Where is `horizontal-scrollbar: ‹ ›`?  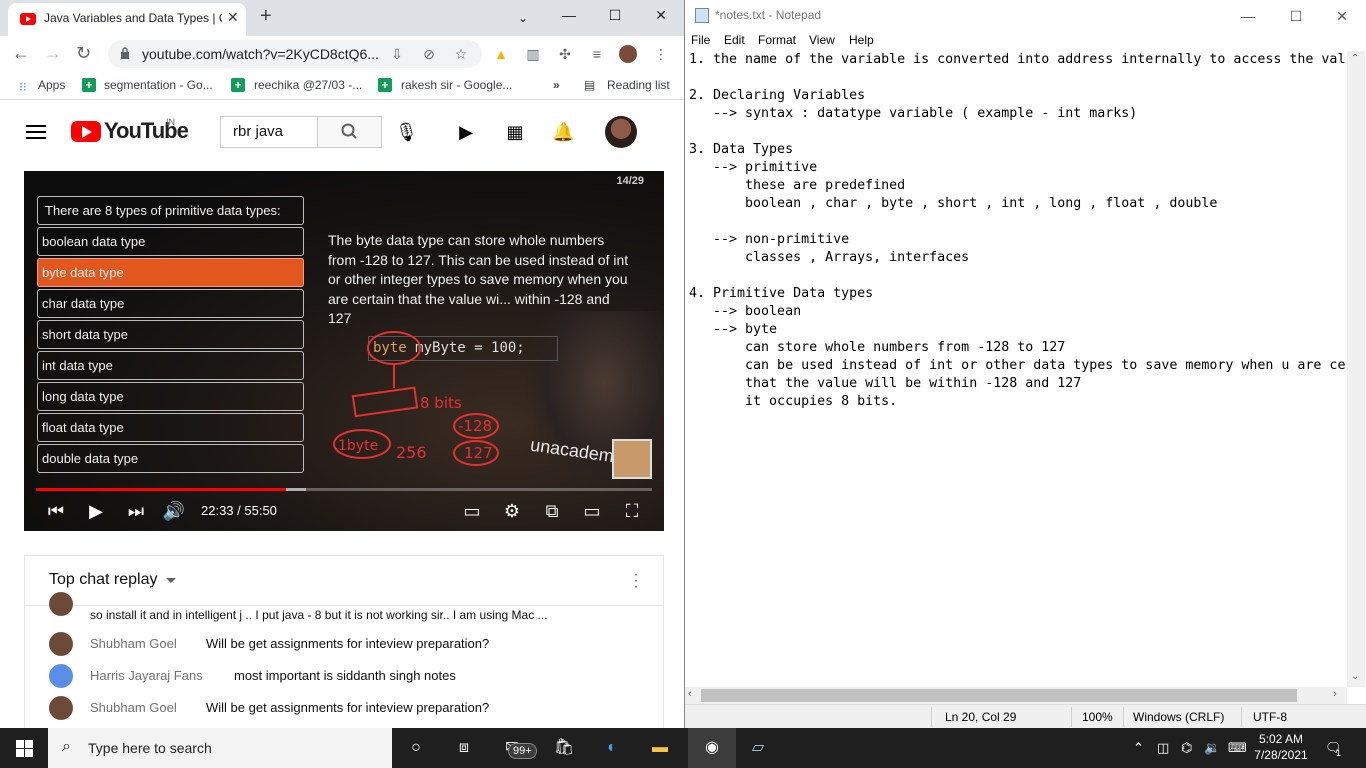 horizontal-scrollbar: ‹ › is located at coordinates (1016, 695).